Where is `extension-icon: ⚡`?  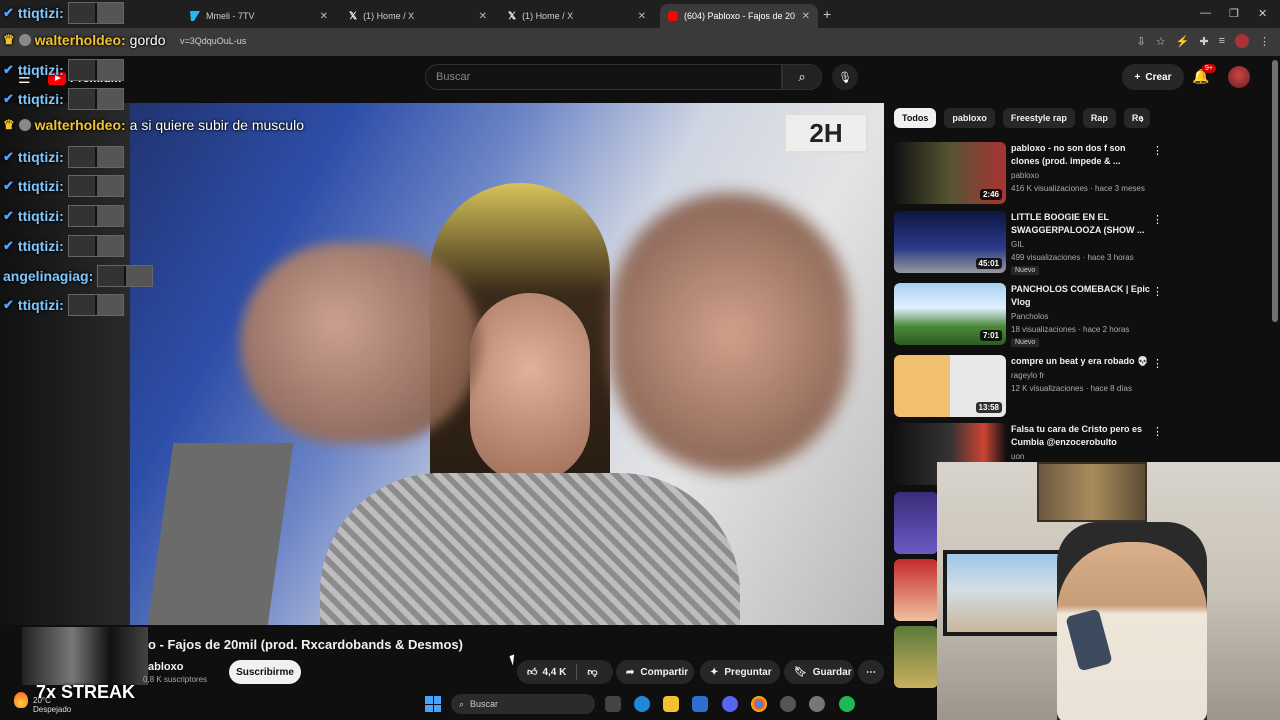 extension-icon: ⚡ is located at coordinates (1183, 41).